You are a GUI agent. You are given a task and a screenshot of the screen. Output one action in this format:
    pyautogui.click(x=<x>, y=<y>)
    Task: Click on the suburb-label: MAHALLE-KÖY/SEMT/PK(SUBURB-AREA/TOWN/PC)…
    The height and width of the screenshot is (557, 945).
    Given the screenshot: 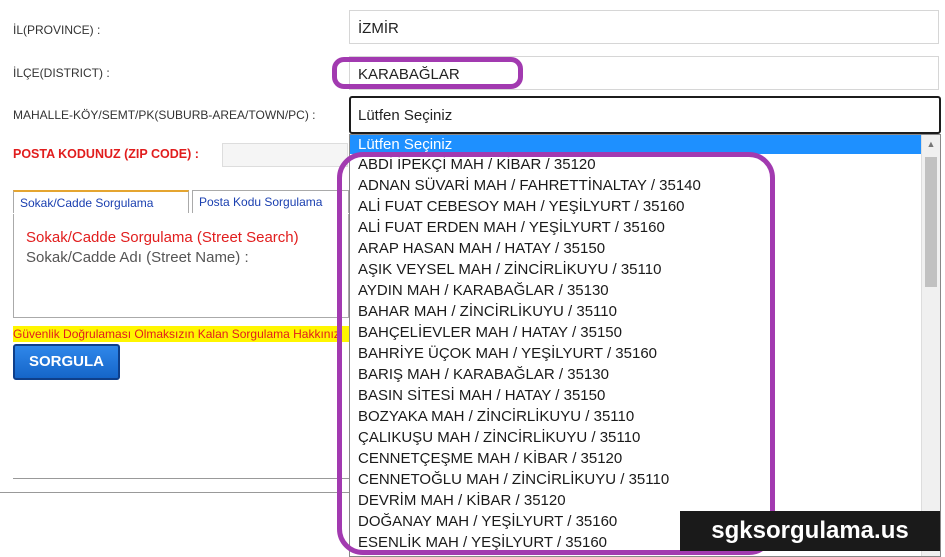 What is the action you would take?
    pyautogui.click(x=164, y=115)
    